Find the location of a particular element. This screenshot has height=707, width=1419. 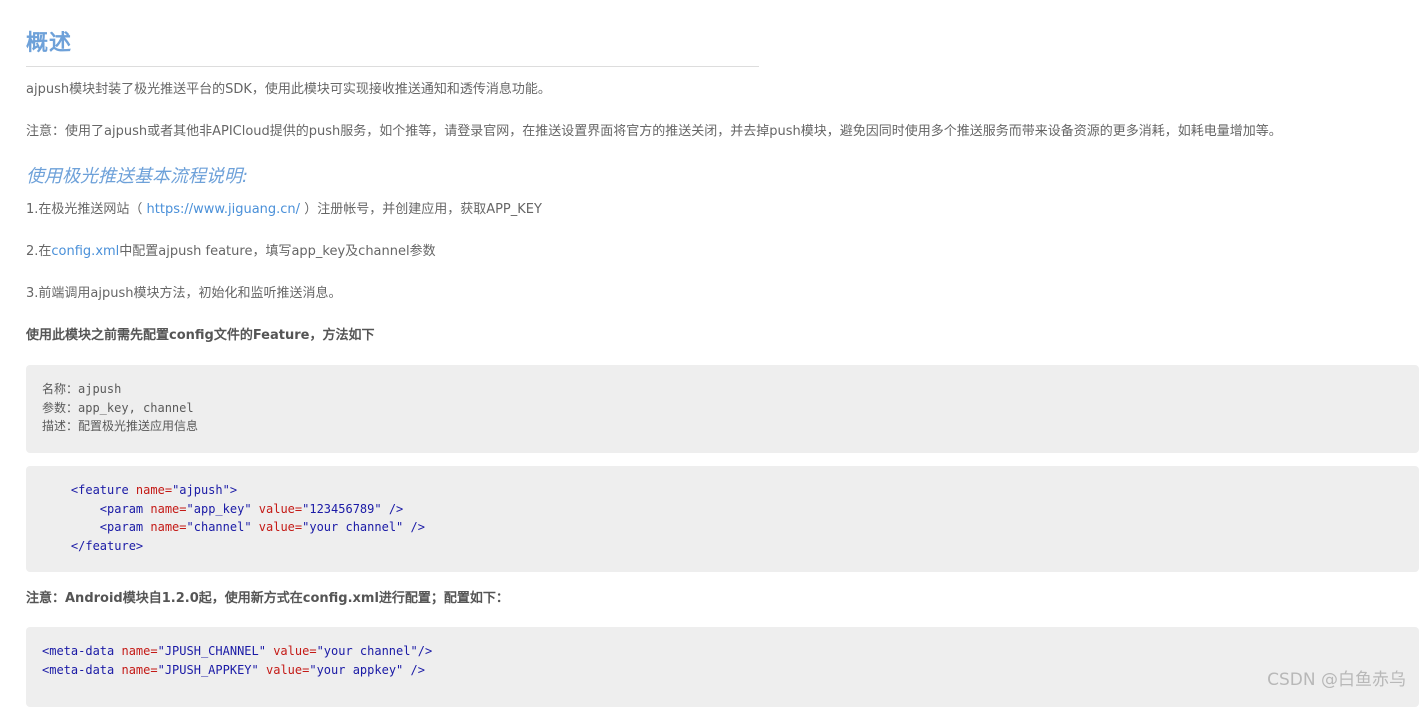

title-divider is located at coordinates (392, 66).